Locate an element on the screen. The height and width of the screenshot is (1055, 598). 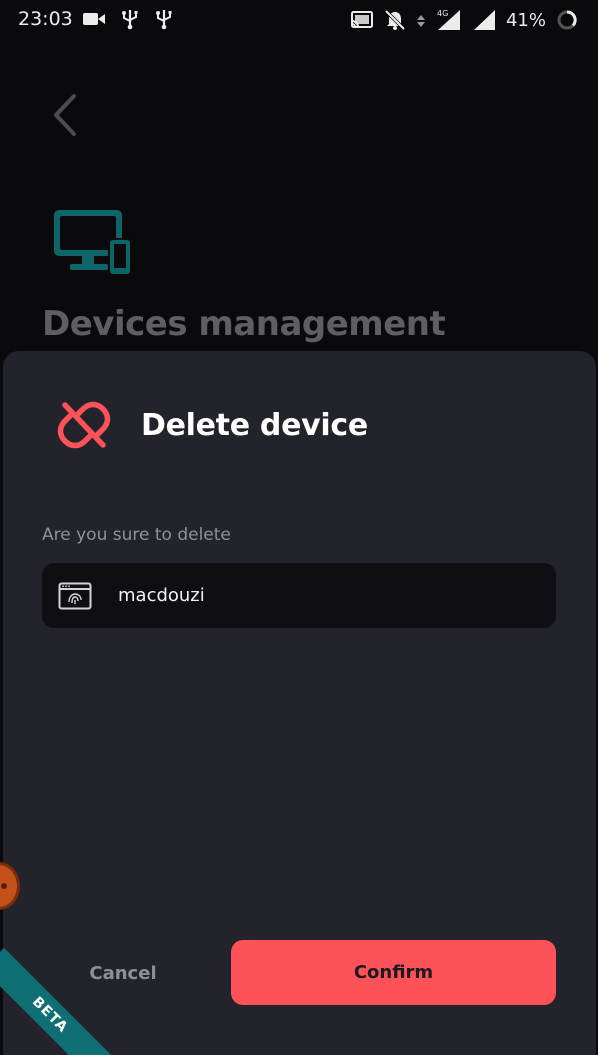
device-card: macdouzi is located at coordinates (299, 595).